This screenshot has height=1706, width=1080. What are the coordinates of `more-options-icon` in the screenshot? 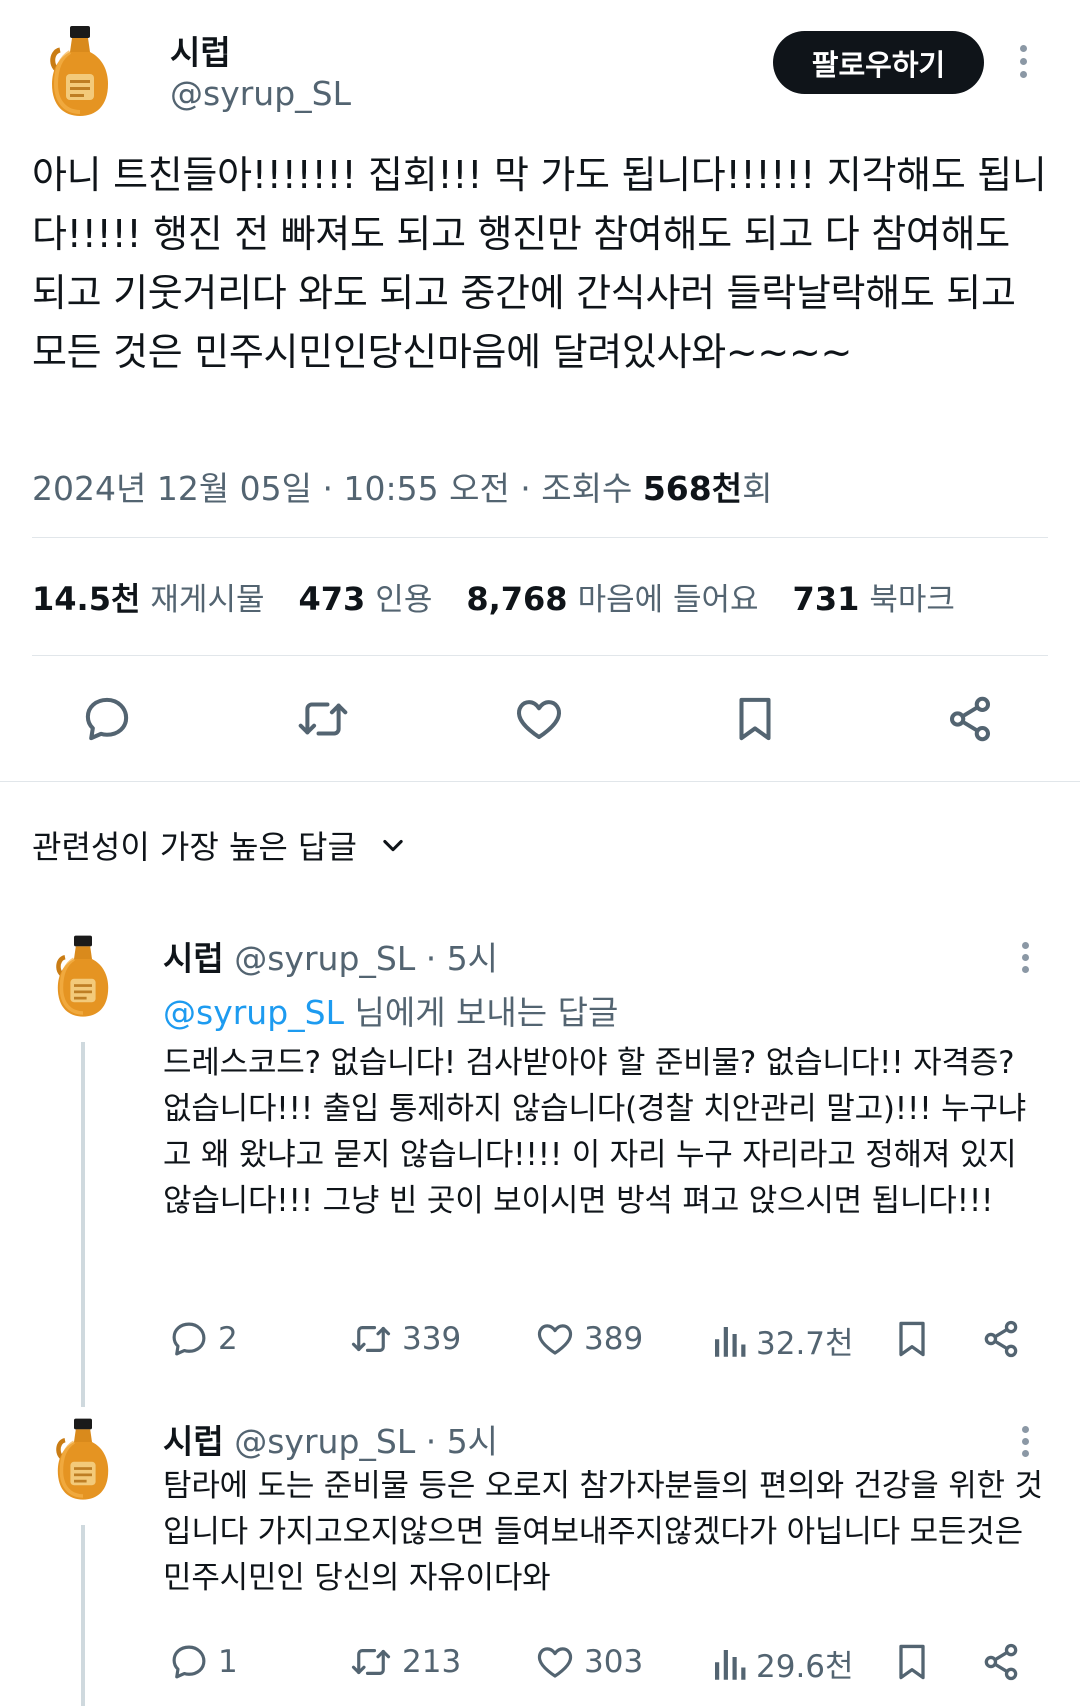 It's located at (1023, 61).